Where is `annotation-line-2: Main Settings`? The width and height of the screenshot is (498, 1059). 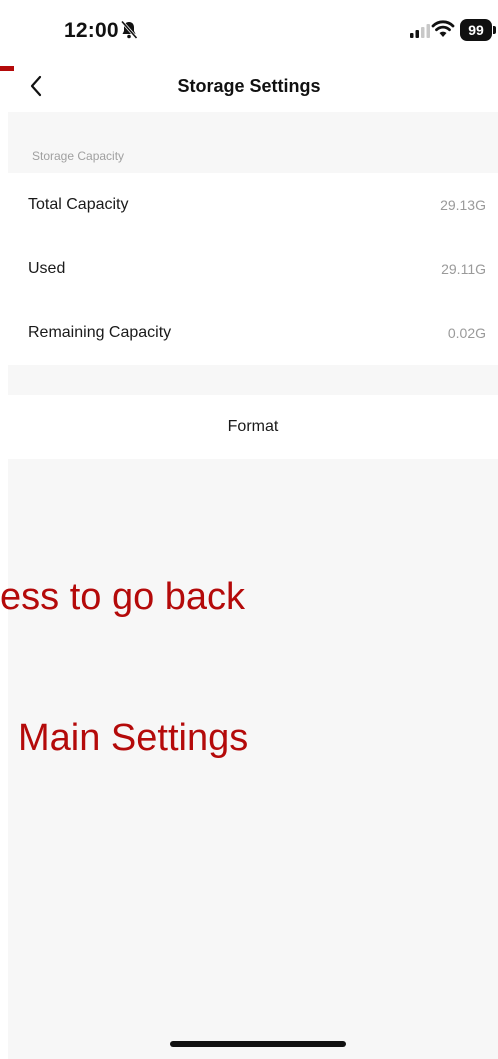
annotation-line-2: Main Settings is located at coordinates (133, 738).